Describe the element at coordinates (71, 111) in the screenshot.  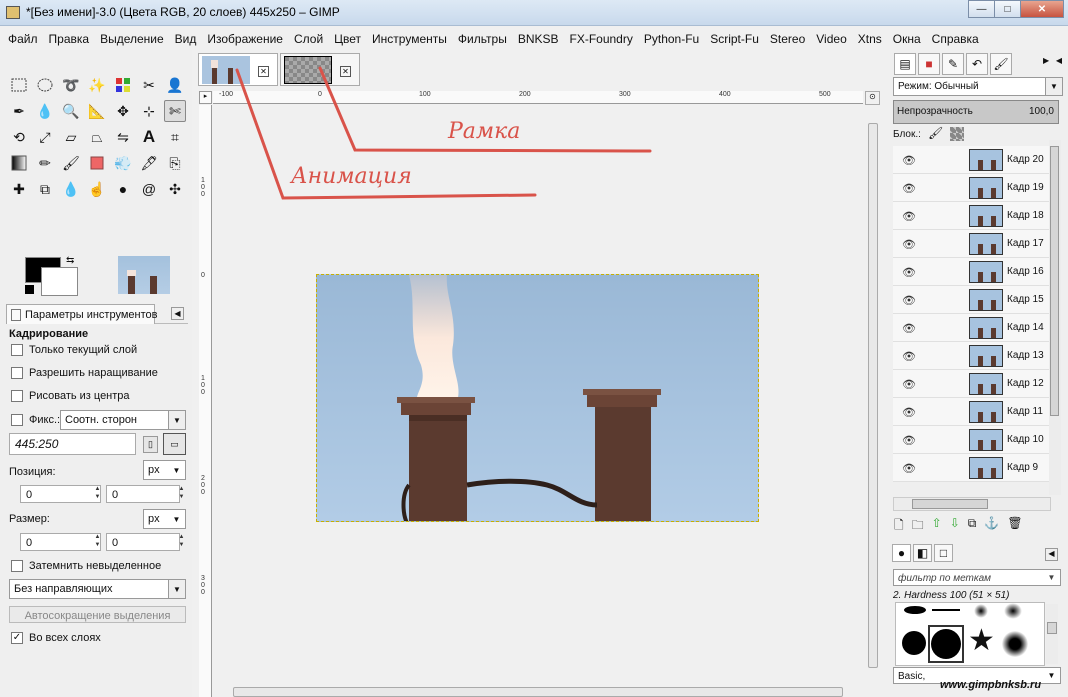
I see `zoom-icon: 🔍` at that location.